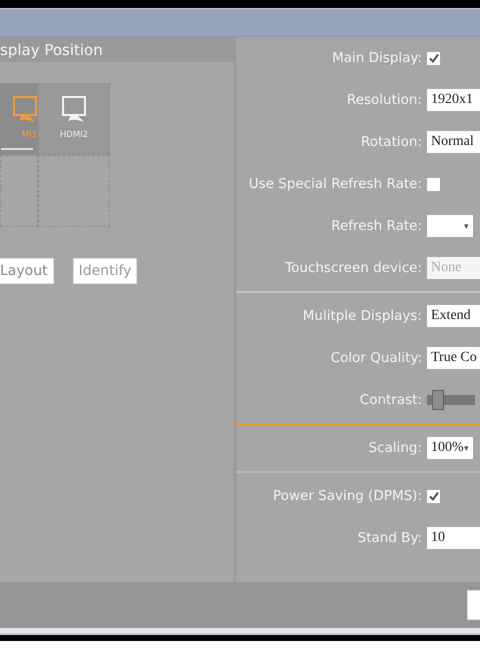 This screenshot has width=480, height=650. What do you see at coordinates (384, 100) in the screenshot?
I see `setting-label: Resolution:` at bounding box center [384, 100].